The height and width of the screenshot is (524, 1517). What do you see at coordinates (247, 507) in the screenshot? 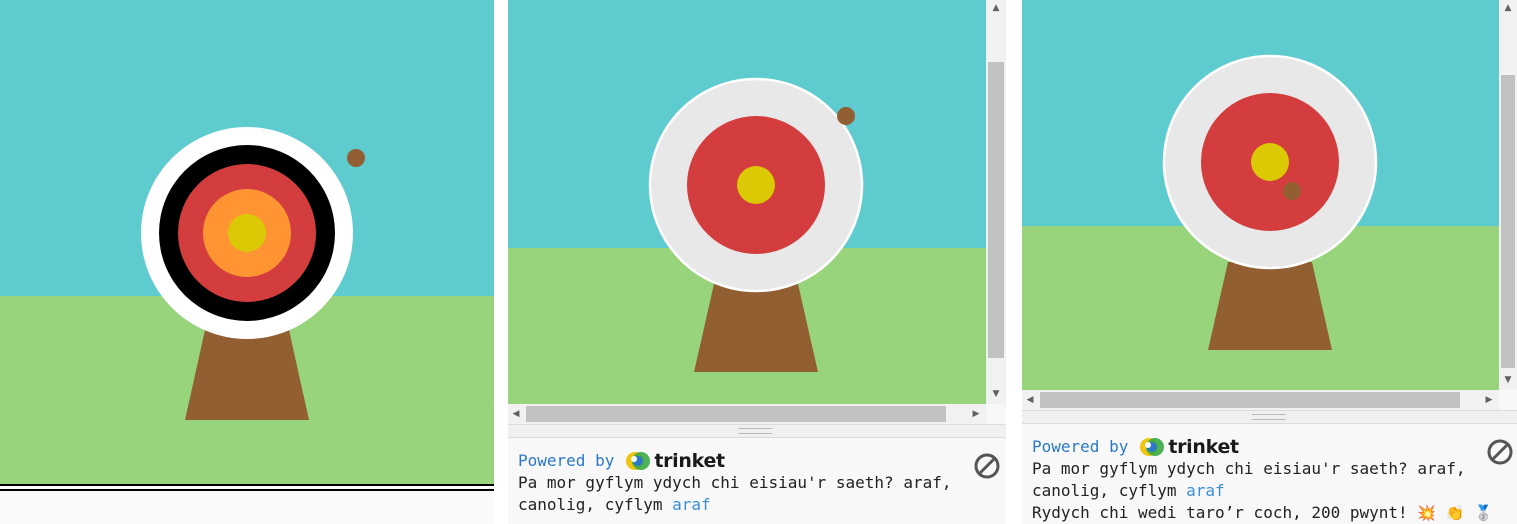
I see `console-area` at bounding box center [247, 507].